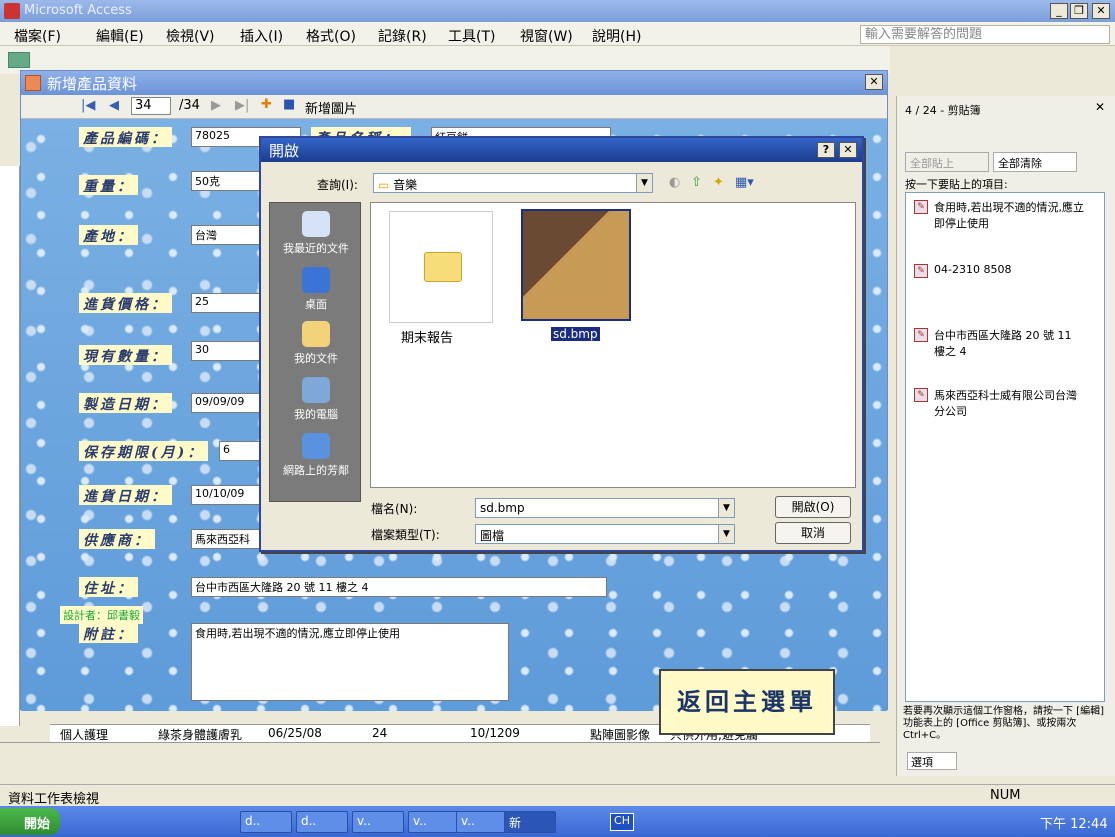  What do you see at coordinates (718, 182) in the screenshot?
I see `new-folder-icon: ✦` at bounding box center [718, 182].